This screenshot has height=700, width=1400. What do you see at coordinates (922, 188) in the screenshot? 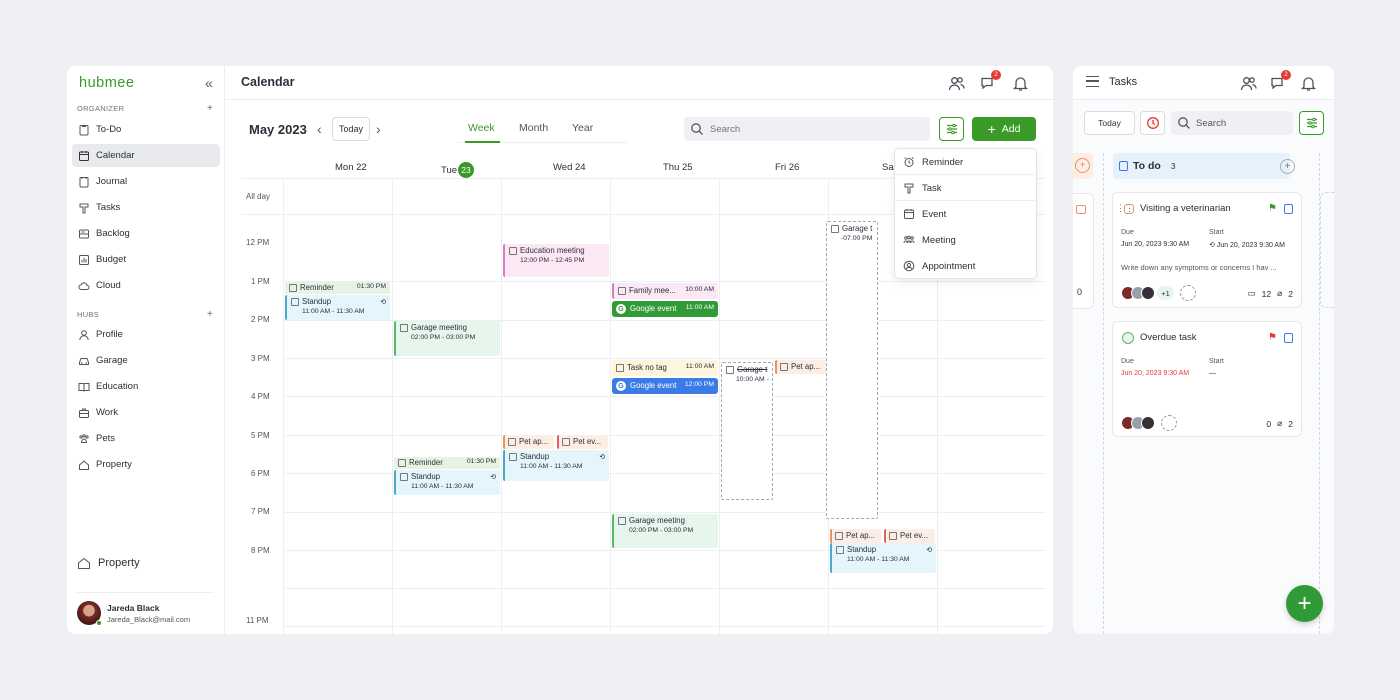
I see `menu-item-task: Task` at bounding box center [922, 188].